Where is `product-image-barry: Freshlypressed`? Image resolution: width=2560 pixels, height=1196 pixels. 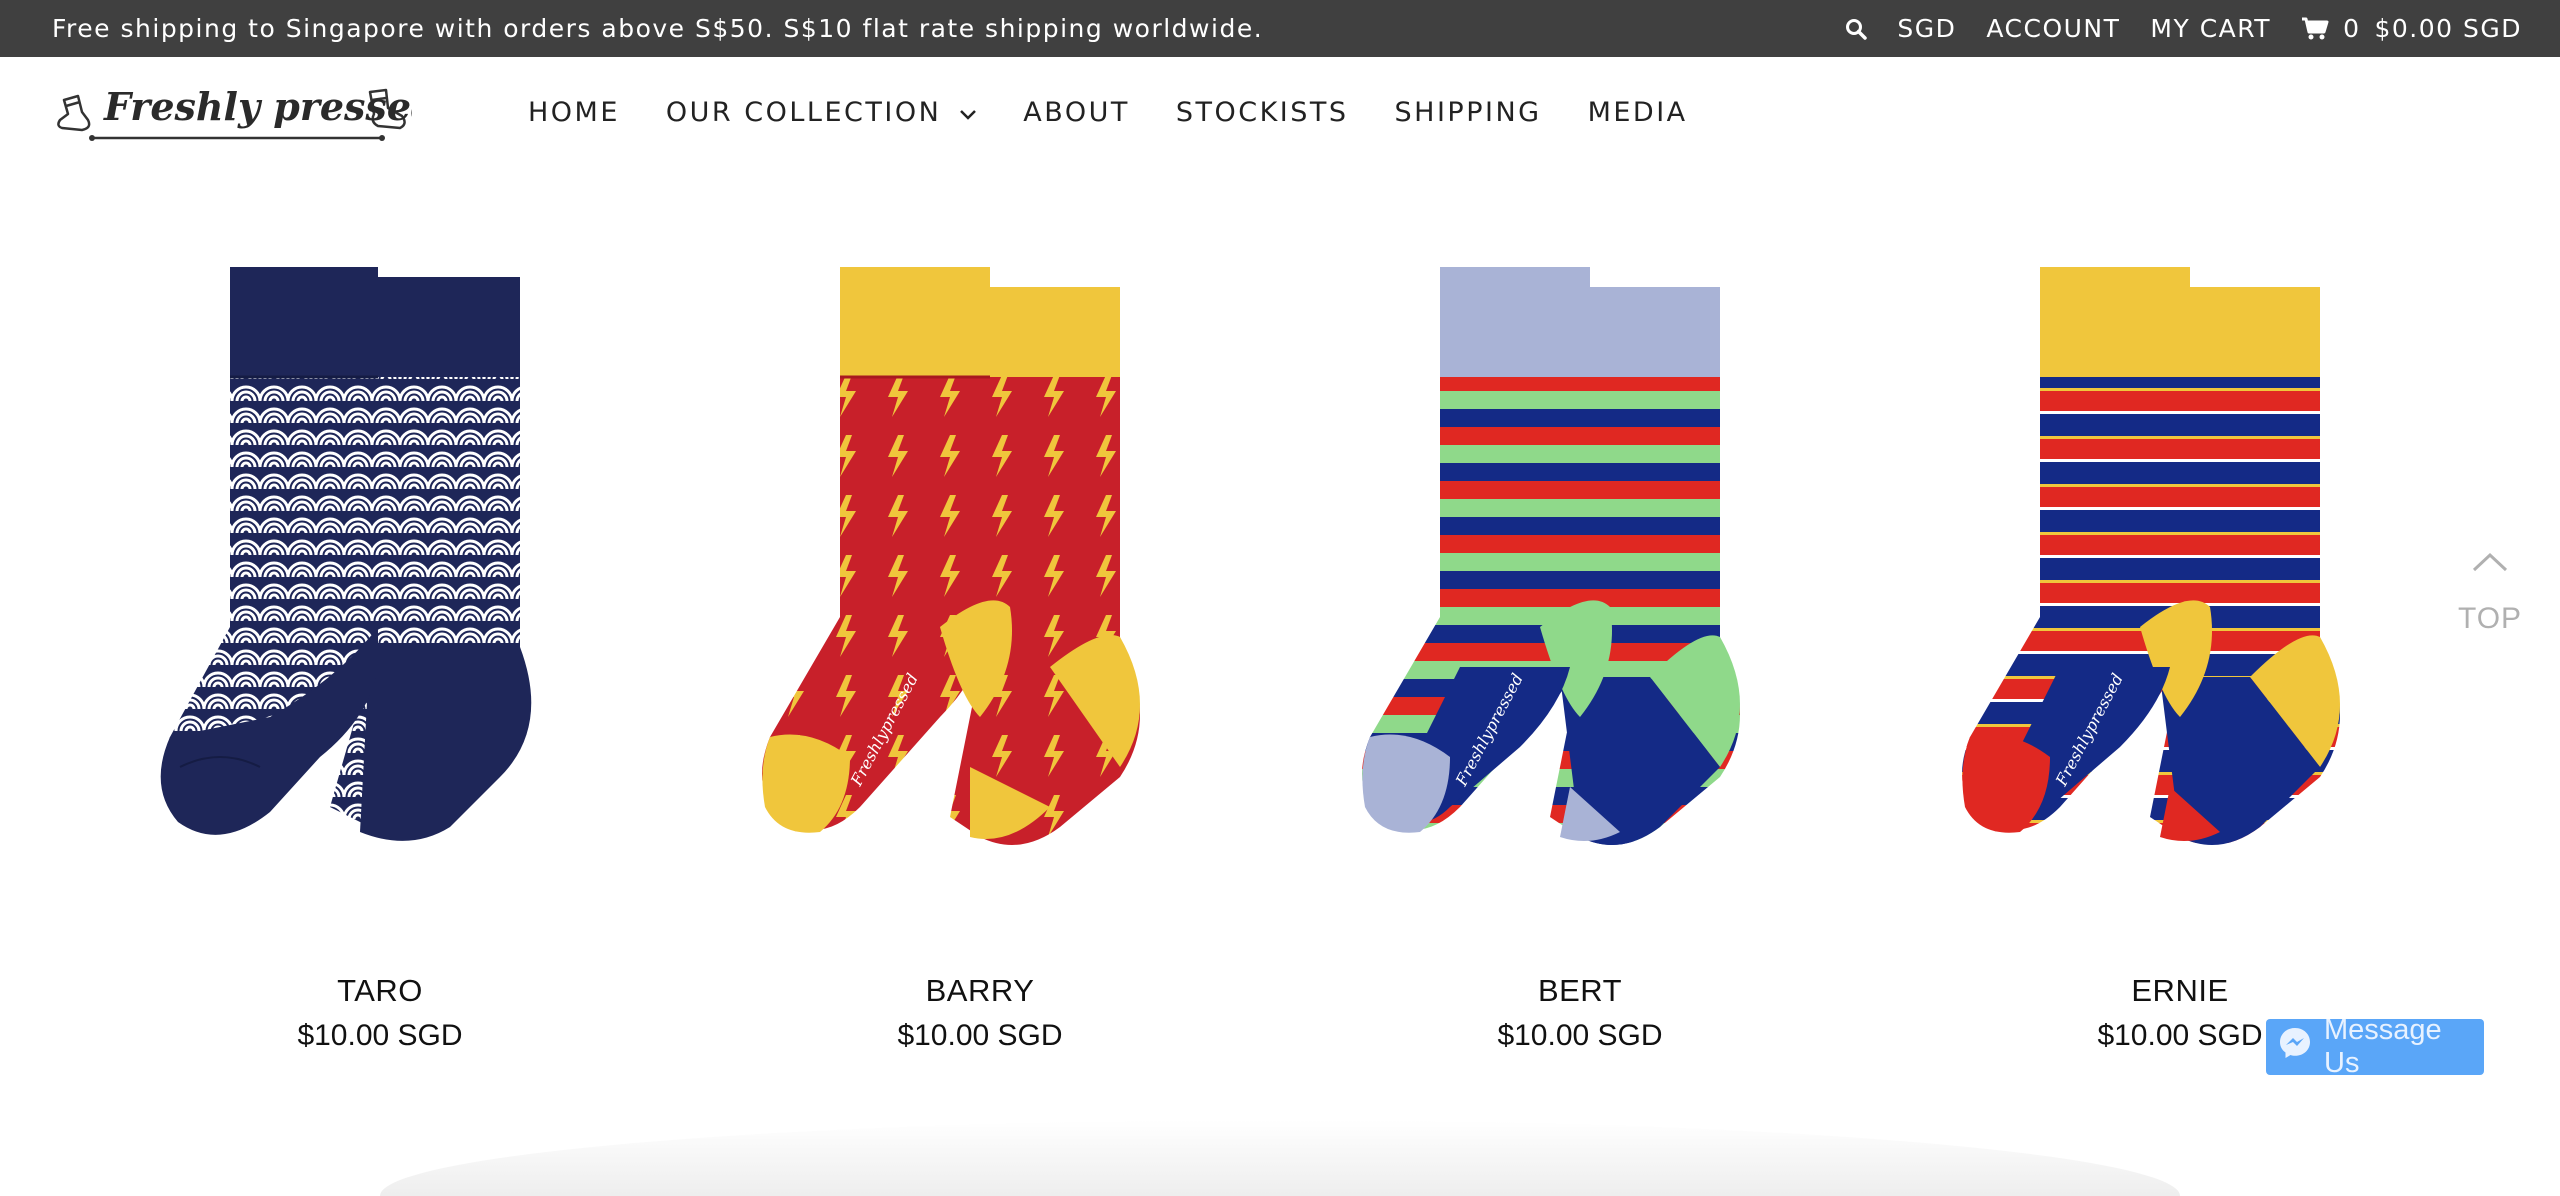 product-image-barry: Freshlypressed is located at coordinates (980, 567).